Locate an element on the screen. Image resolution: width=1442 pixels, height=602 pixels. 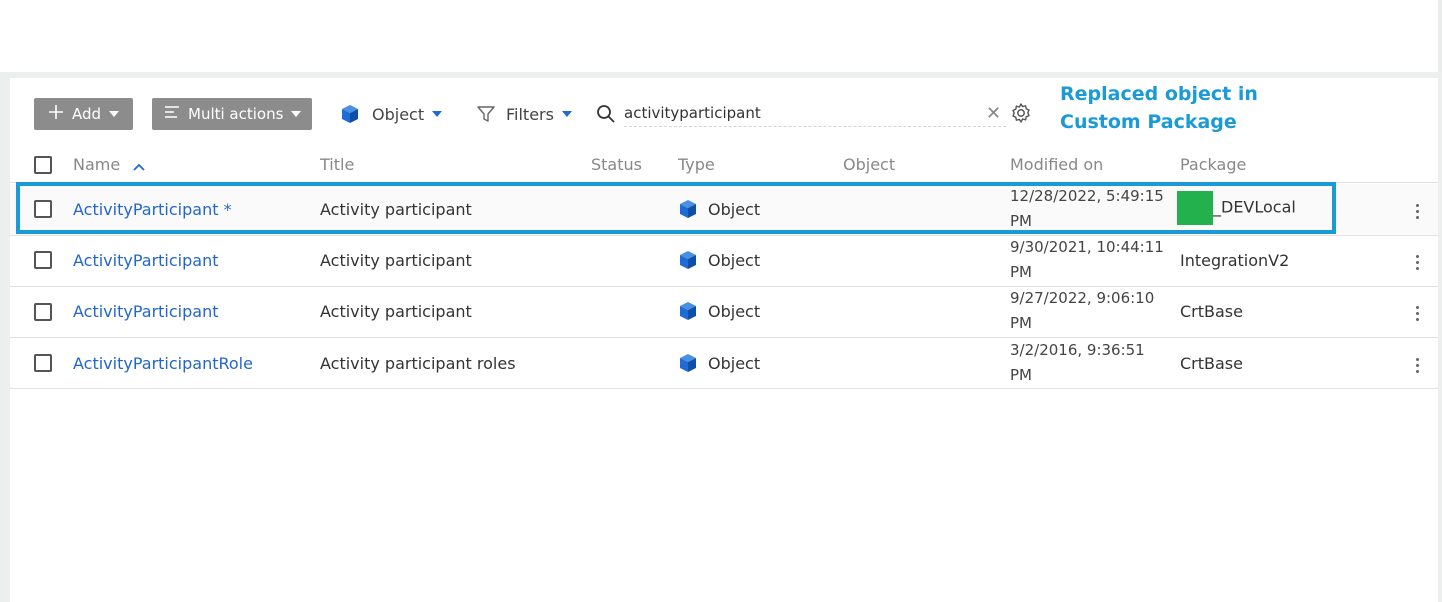
search-bar: ✕ is located at coordinates (816, 114).